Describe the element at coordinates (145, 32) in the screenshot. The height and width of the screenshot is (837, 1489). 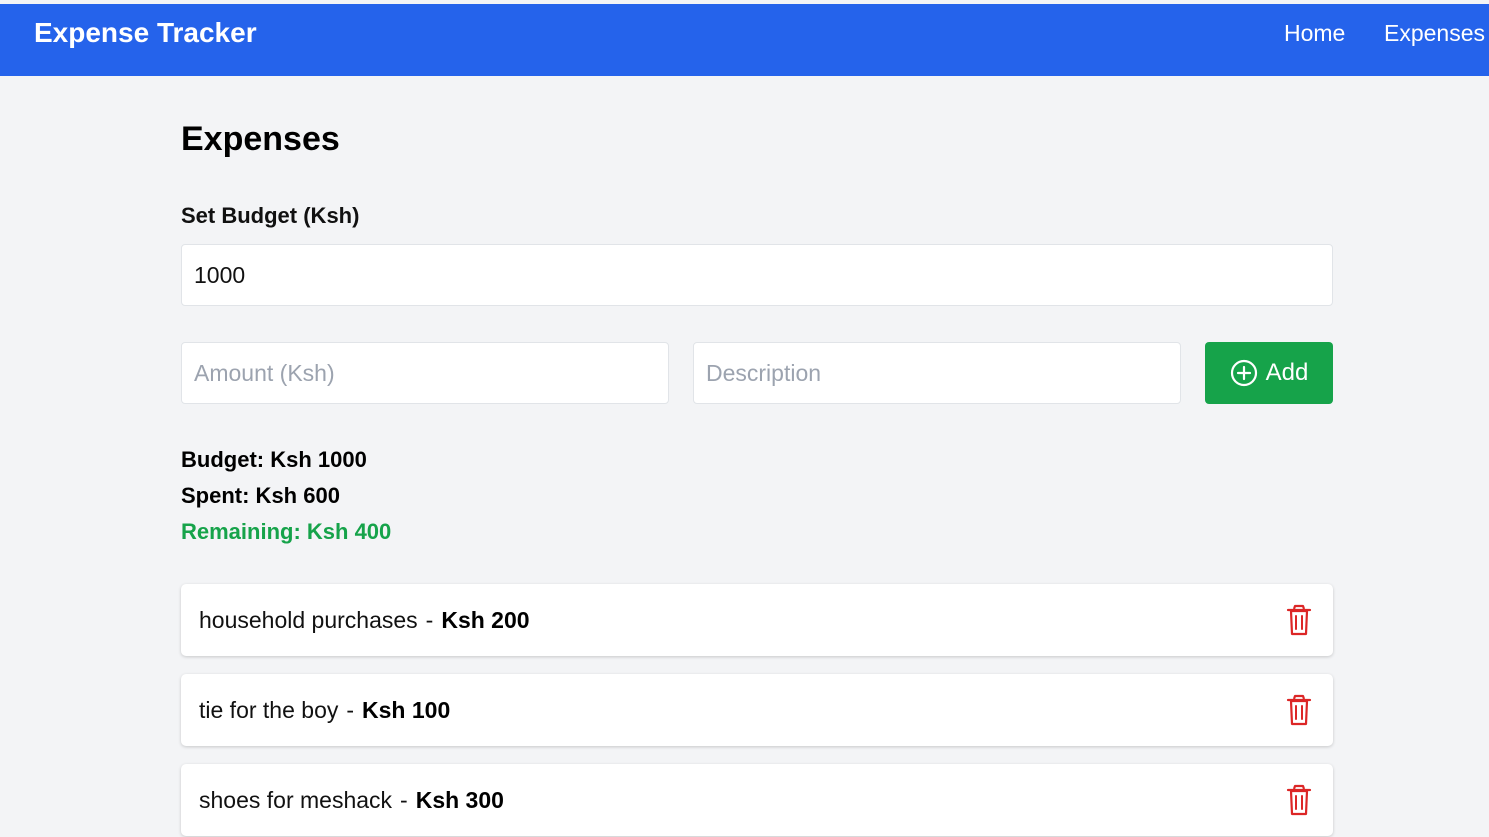
I see `app-brand: Expense Tracker` at that location.